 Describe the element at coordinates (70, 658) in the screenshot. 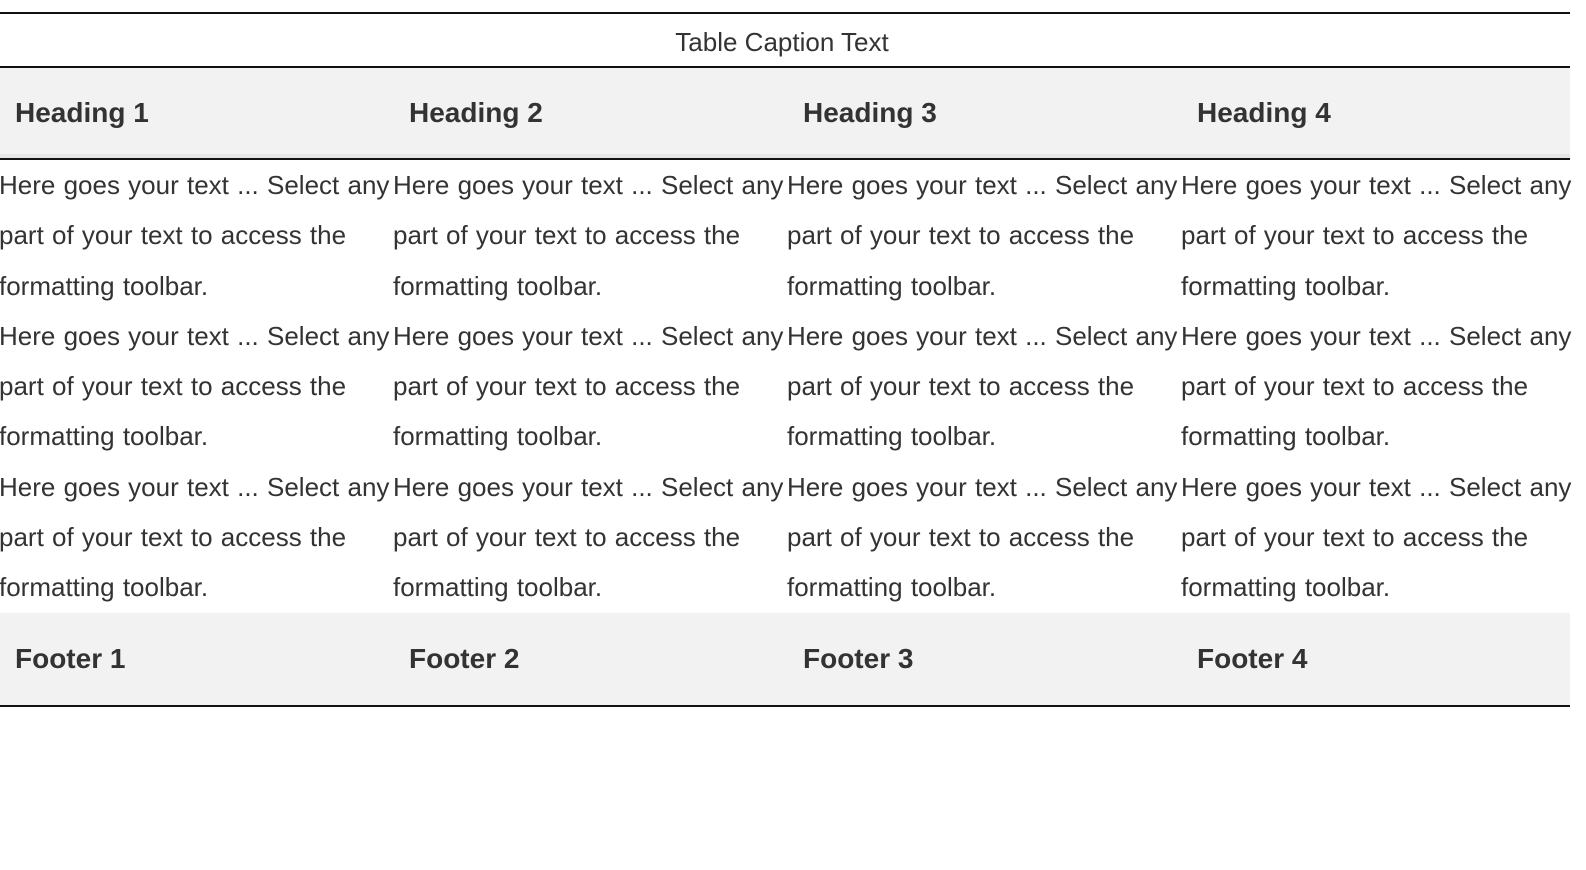

I see `footer-cell-1: Footer 1` at that location.